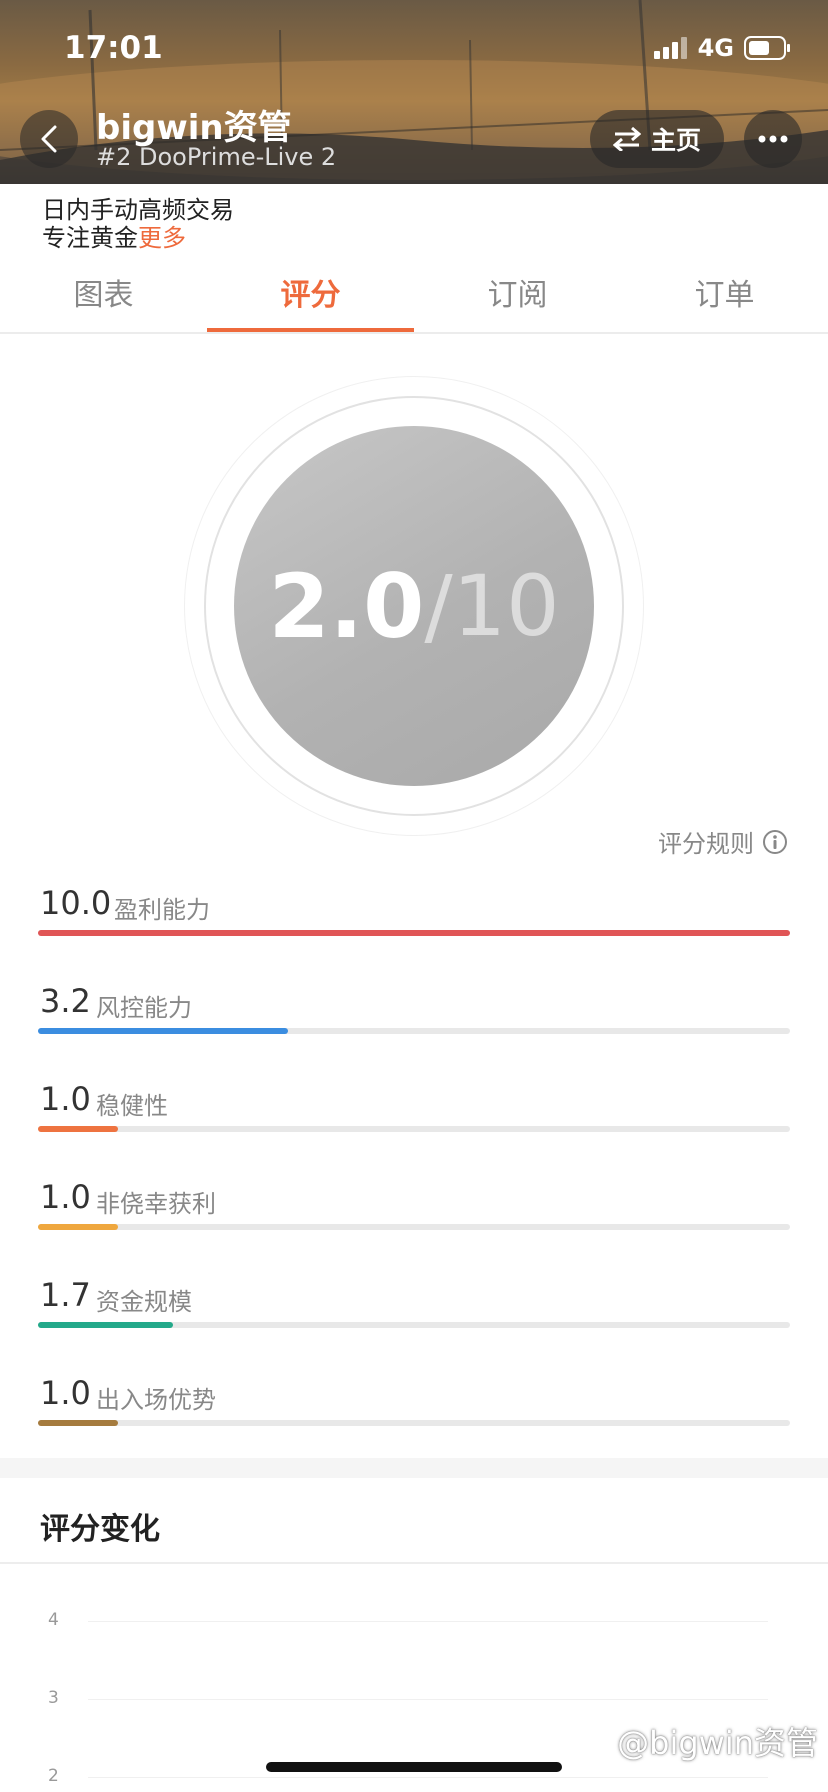 The image size is (828, 1792). What do you see at coordinates (138, 210) in the screenshot?
I see `bio-line-1: 日内手动高频交易` at bounding box center [138, 210].